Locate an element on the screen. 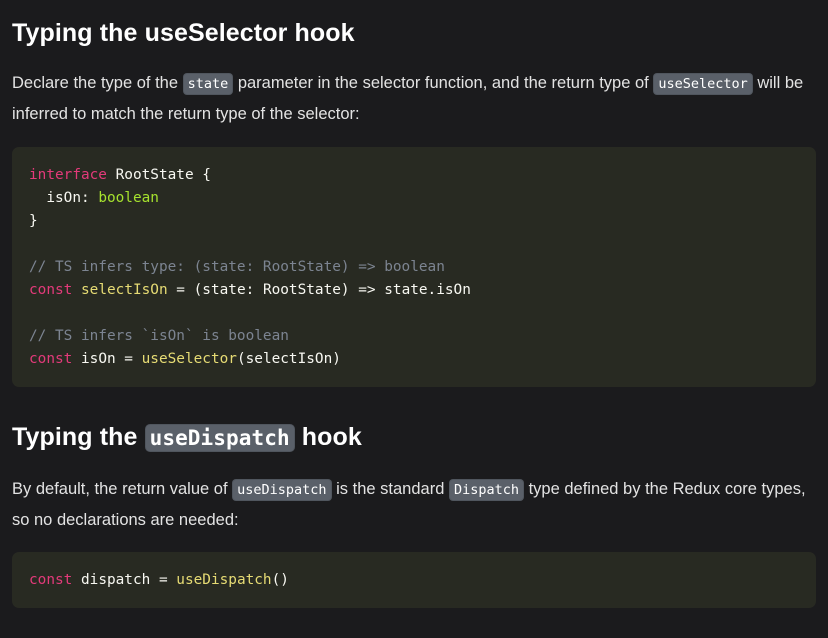  code-token: = (state: RootState) => state.isOn is located at coordinates (319, 290).